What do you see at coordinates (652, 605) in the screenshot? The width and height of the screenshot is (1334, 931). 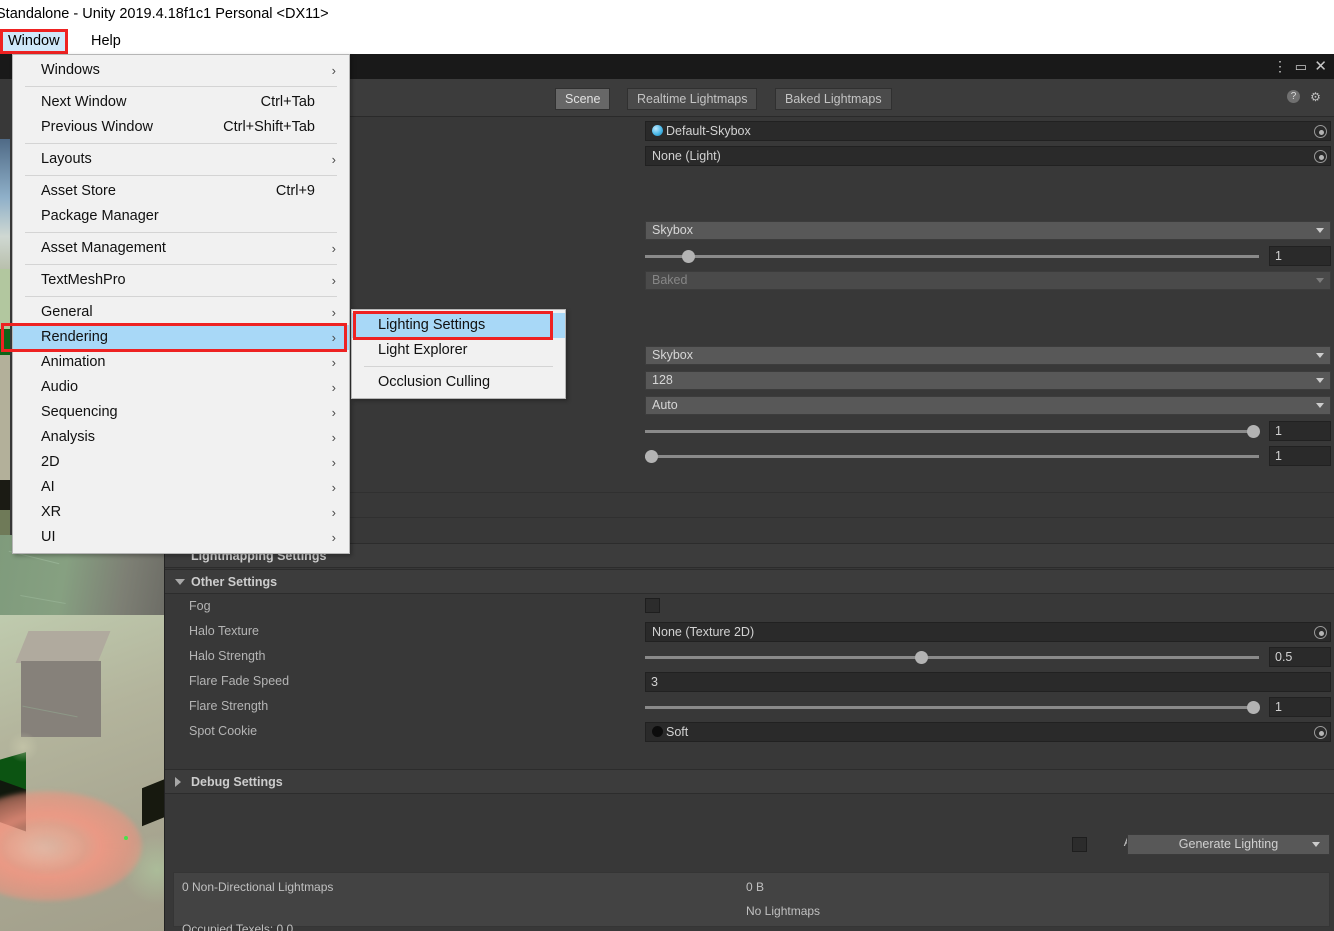 I see `fog-checkbox` at bounding box center [652, 605].